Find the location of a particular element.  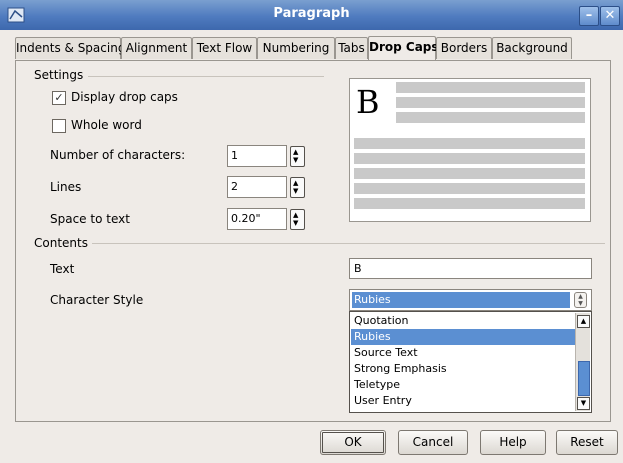

preview-drop-cap-letter: B is located at coordinates (368, 102).